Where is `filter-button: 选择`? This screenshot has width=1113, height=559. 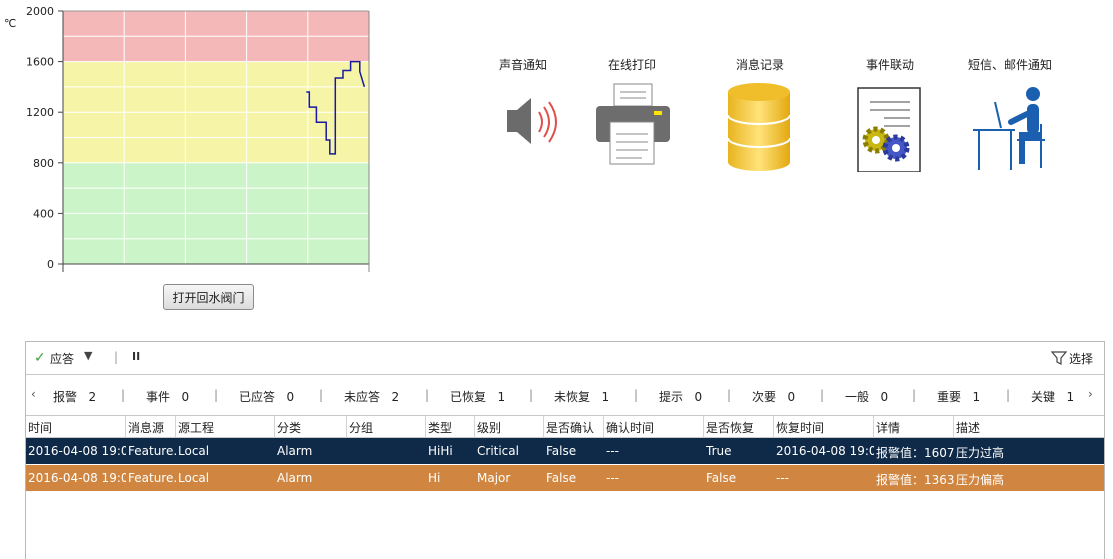 filter-button: 选择 is located at coordinates (1081, 358).